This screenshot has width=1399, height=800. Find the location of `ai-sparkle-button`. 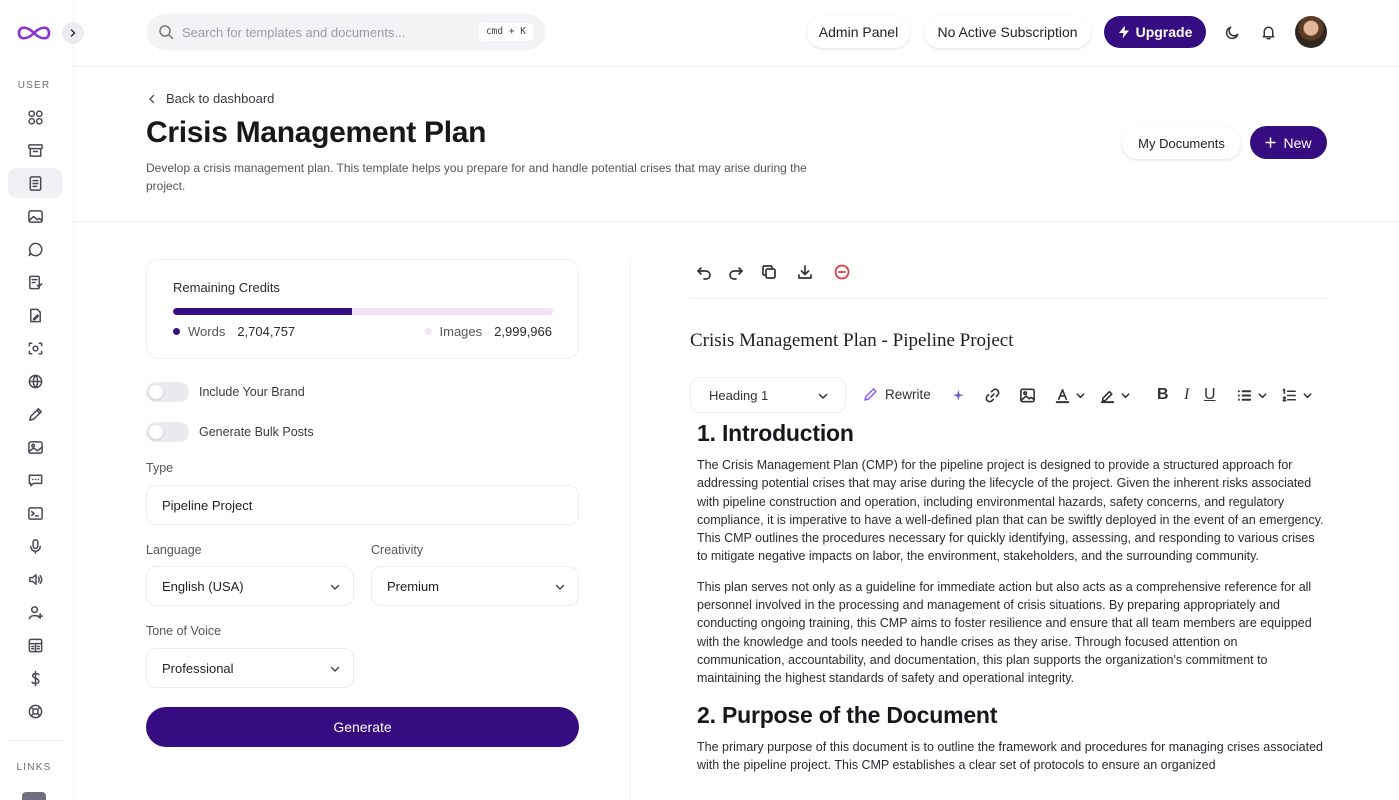

ai-sparkle-button is located at coordinates (958, 395).